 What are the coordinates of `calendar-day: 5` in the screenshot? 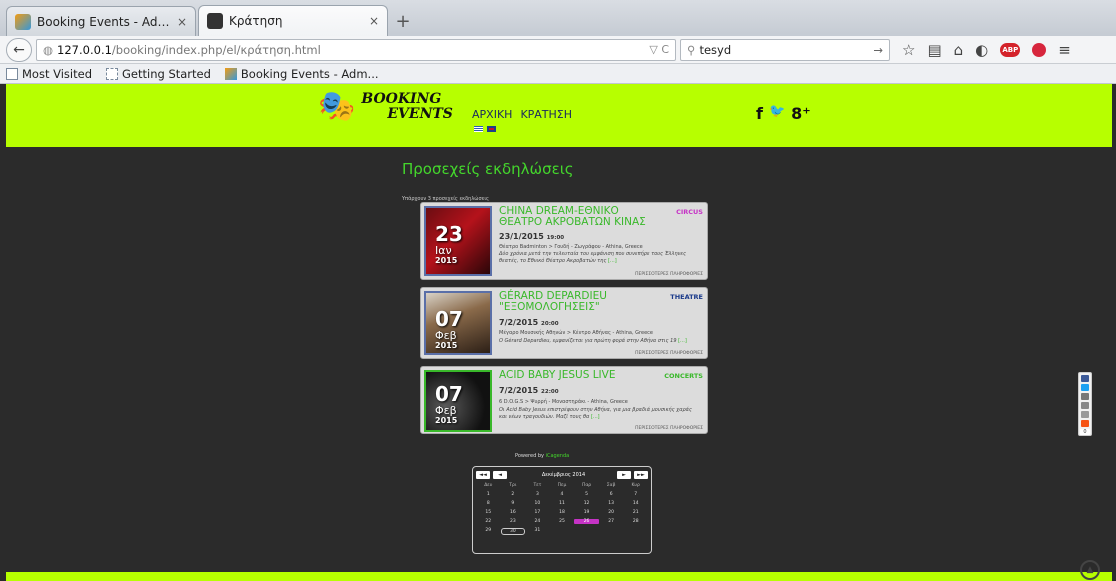 It's located at (586, 494).